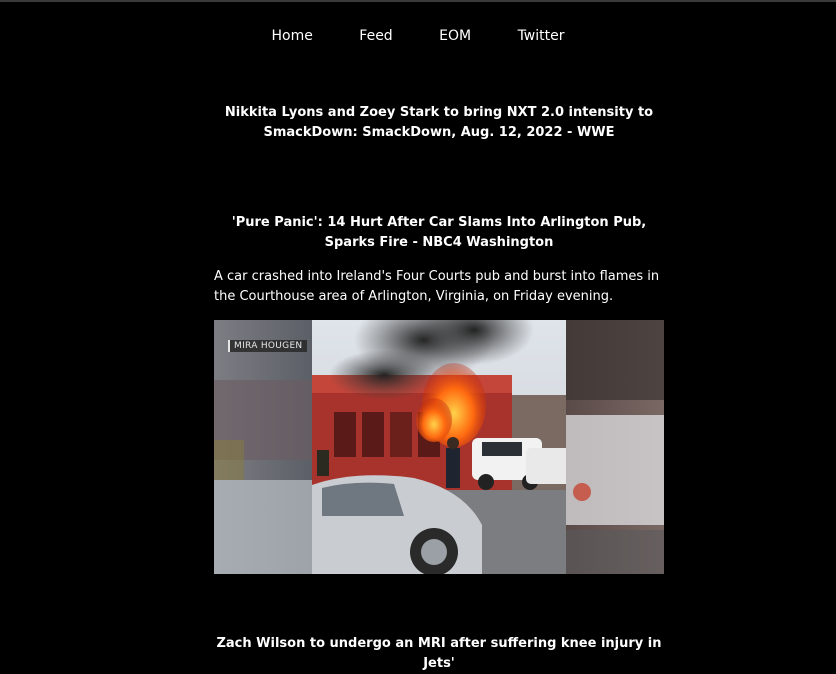  I want to click on nav-home-link: Home, so click(292, 36).